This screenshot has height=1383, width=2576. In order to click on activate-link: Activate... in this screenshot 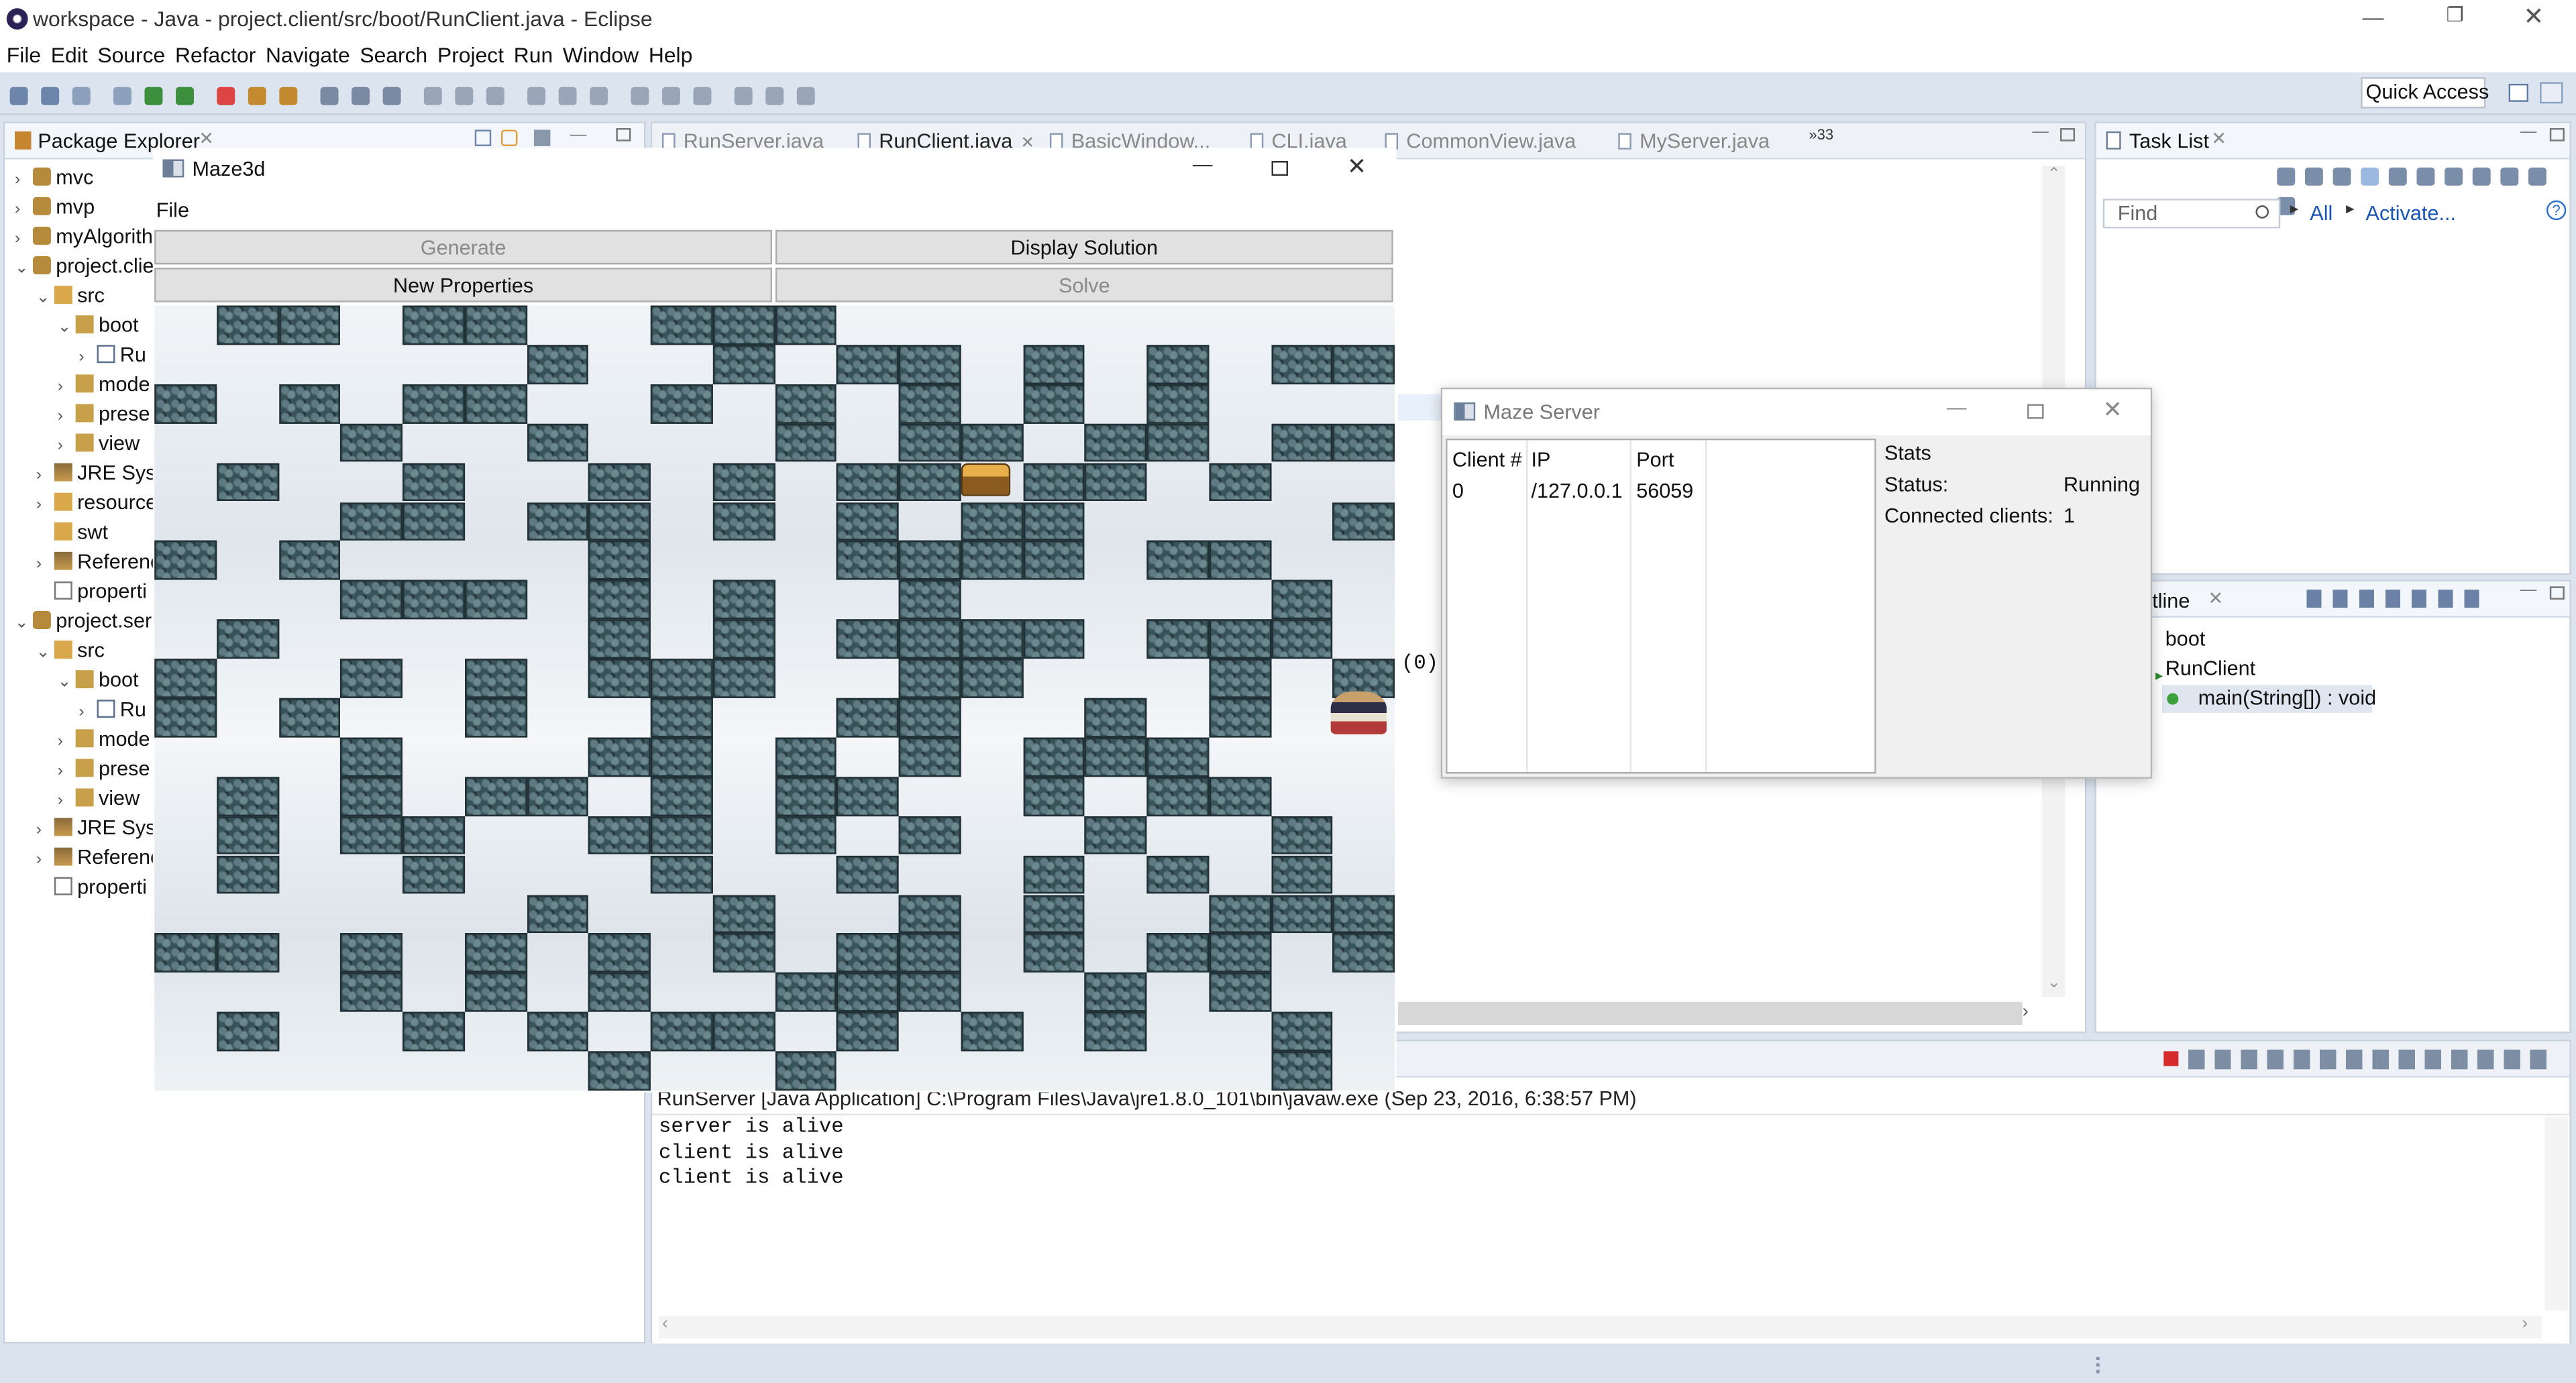, I will do `click(2411, 213)`.